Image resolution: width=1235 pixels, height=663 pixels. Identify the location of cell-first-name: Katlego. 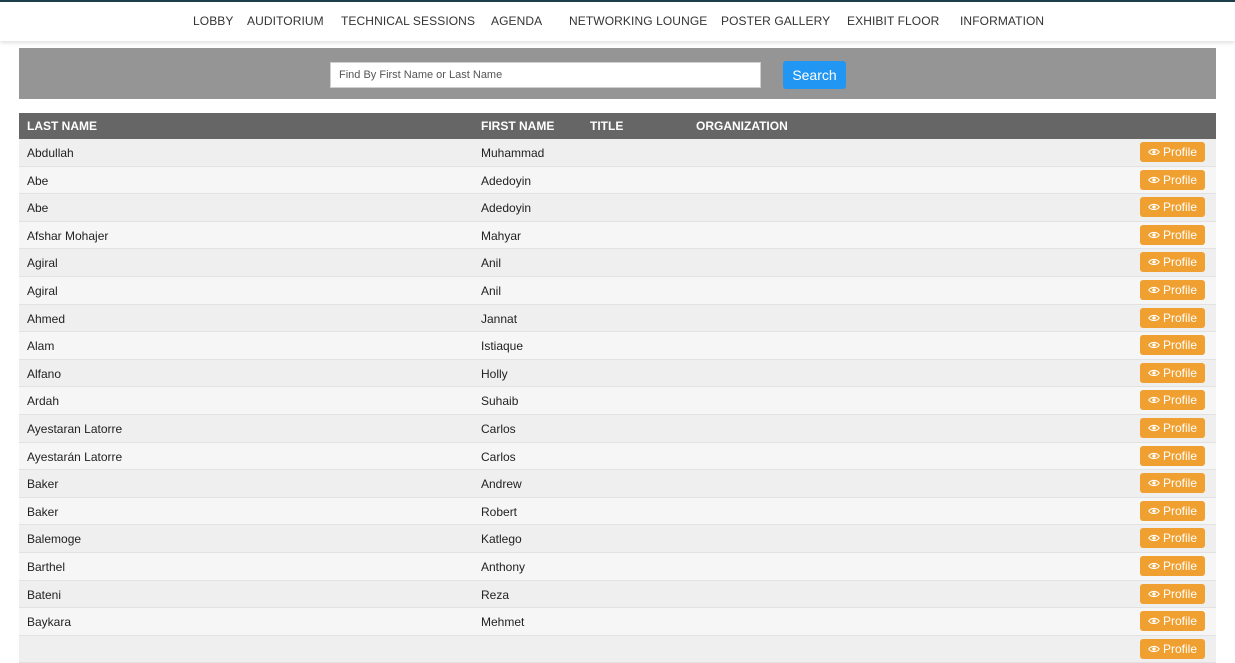
(501, 539).